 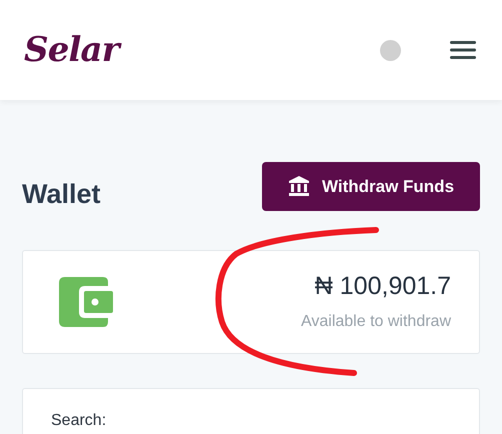 I want to click on bank-icon, so click(x=299, y=186).